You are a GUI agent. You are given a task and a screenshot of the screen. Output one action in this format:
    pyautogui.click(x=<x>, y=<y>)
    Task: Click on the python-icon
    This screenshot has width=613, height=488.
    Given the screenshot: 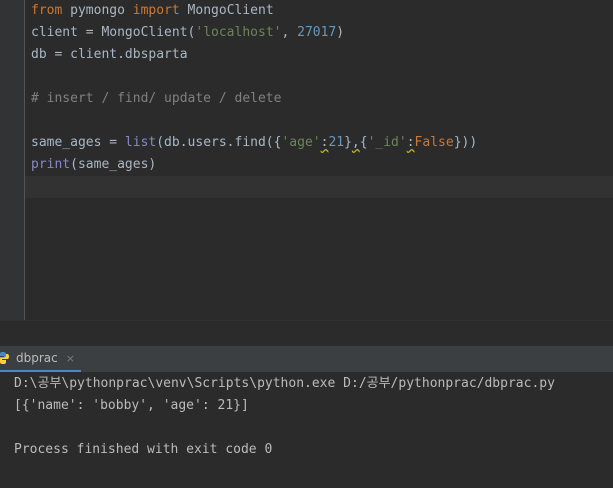 What is the action you would take?
    pyautogui.click(x=4, y=358)
    